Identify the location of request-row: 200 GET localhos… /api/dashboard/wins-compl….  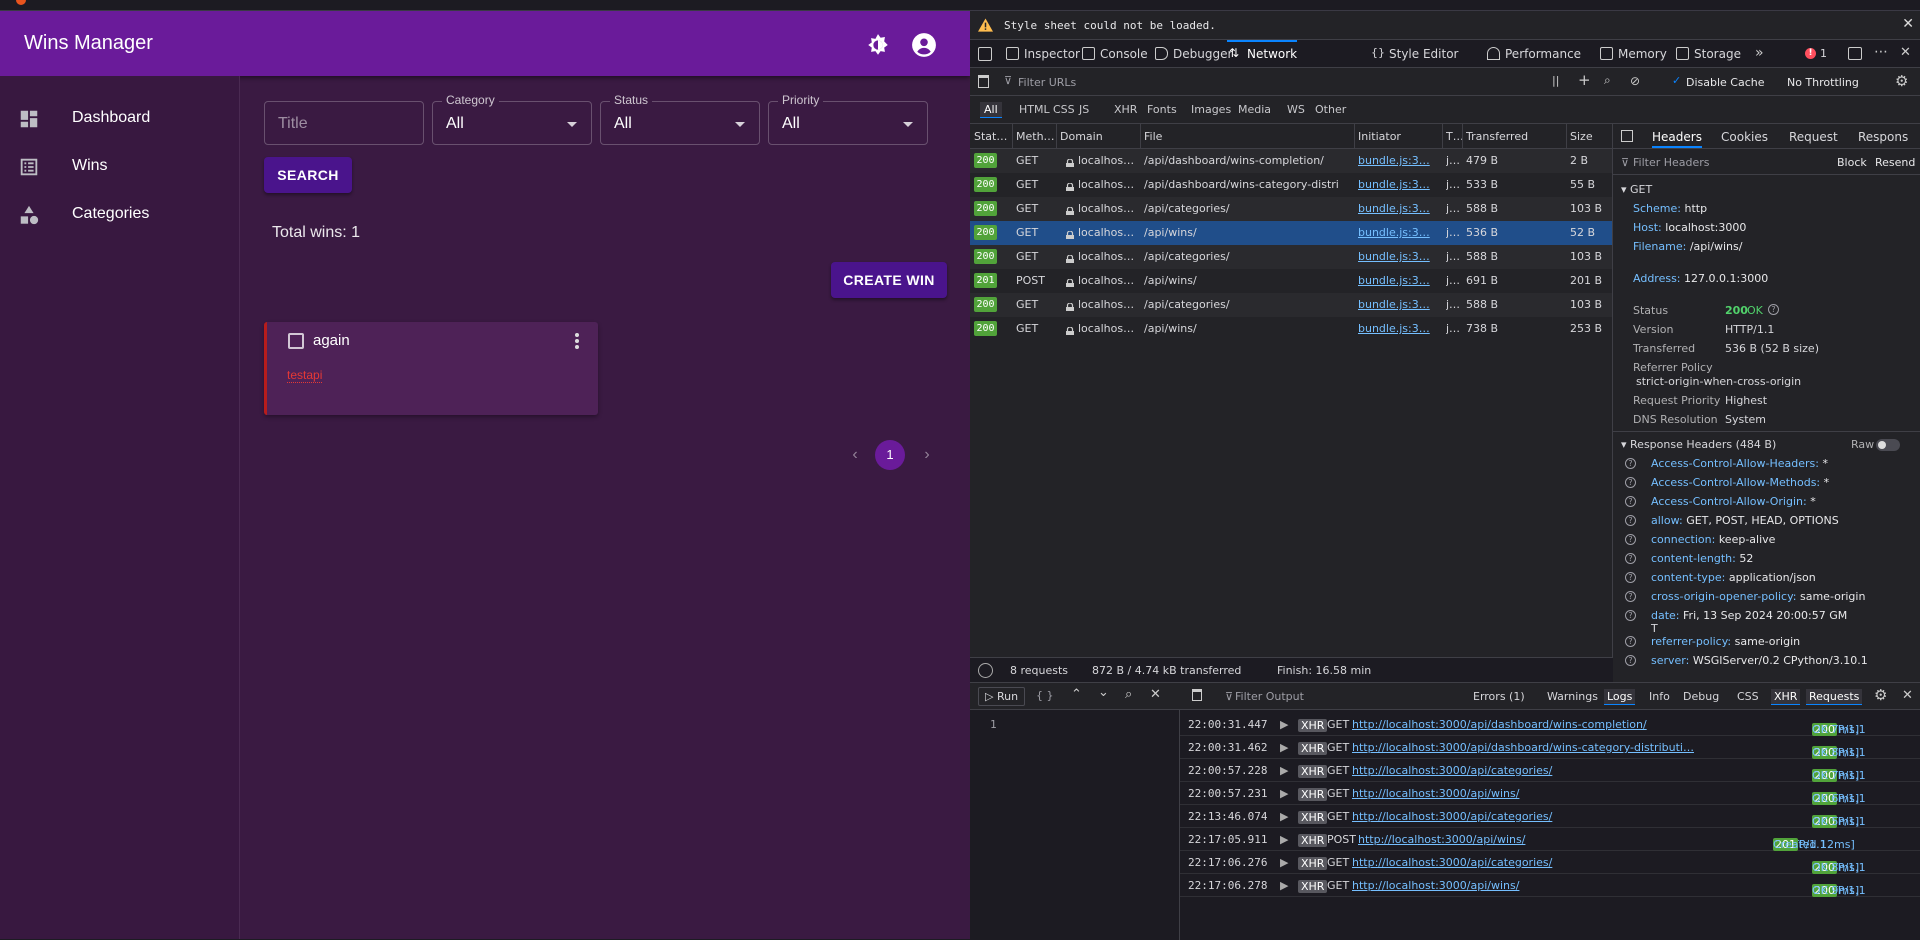
(1291, 161).